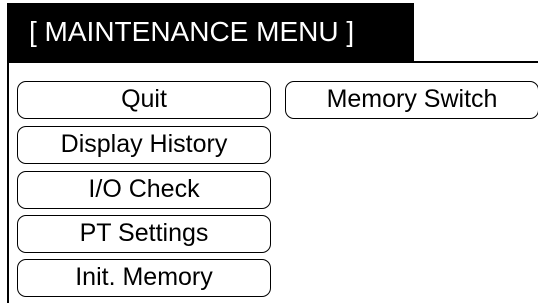 This screenshot has height=303, width=538. What do you see at coordinates (144, 145) in the screenshot?
I see `display-history-button: Display History` at bounding box center [144, 145].